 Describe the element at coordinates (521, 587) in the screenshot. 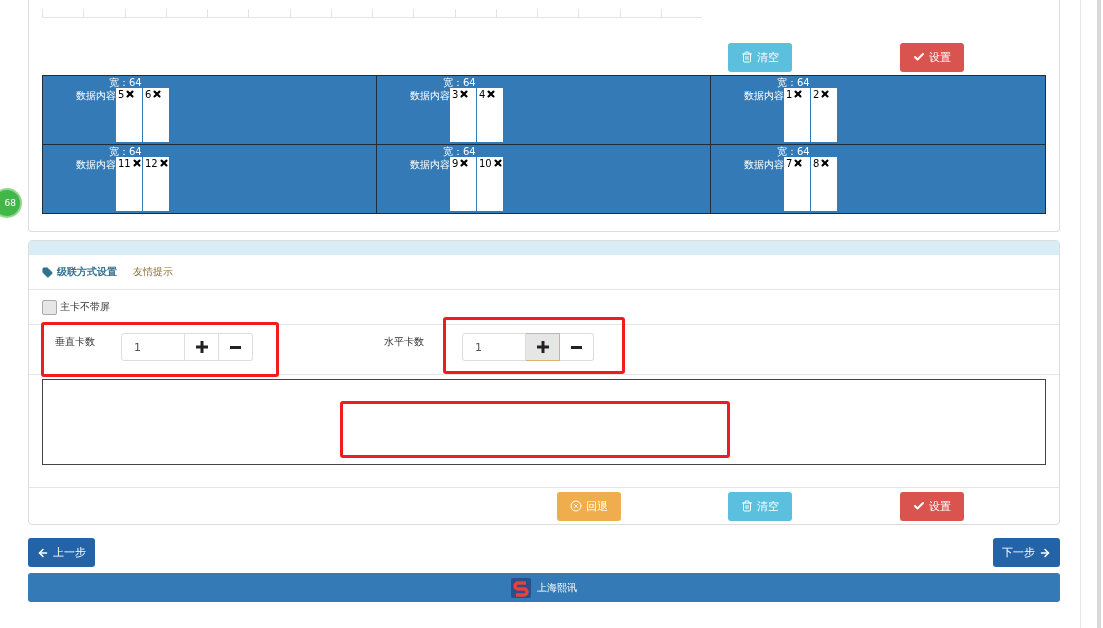

I see `logo-icon` at that location.